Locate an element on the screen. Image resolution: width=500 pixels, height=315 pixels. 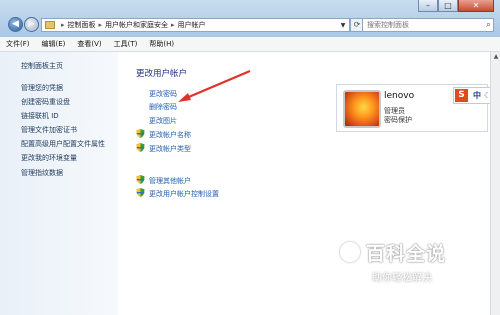
control-panel-icon is located at coordinates (50, 25).